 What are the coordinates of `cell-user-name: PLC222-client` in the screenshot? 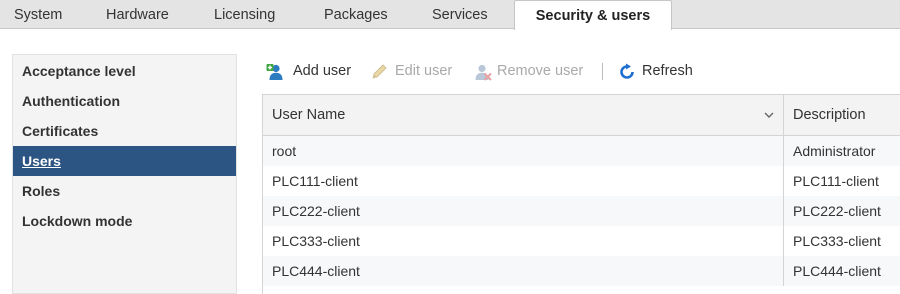 It's located at (316, 211).